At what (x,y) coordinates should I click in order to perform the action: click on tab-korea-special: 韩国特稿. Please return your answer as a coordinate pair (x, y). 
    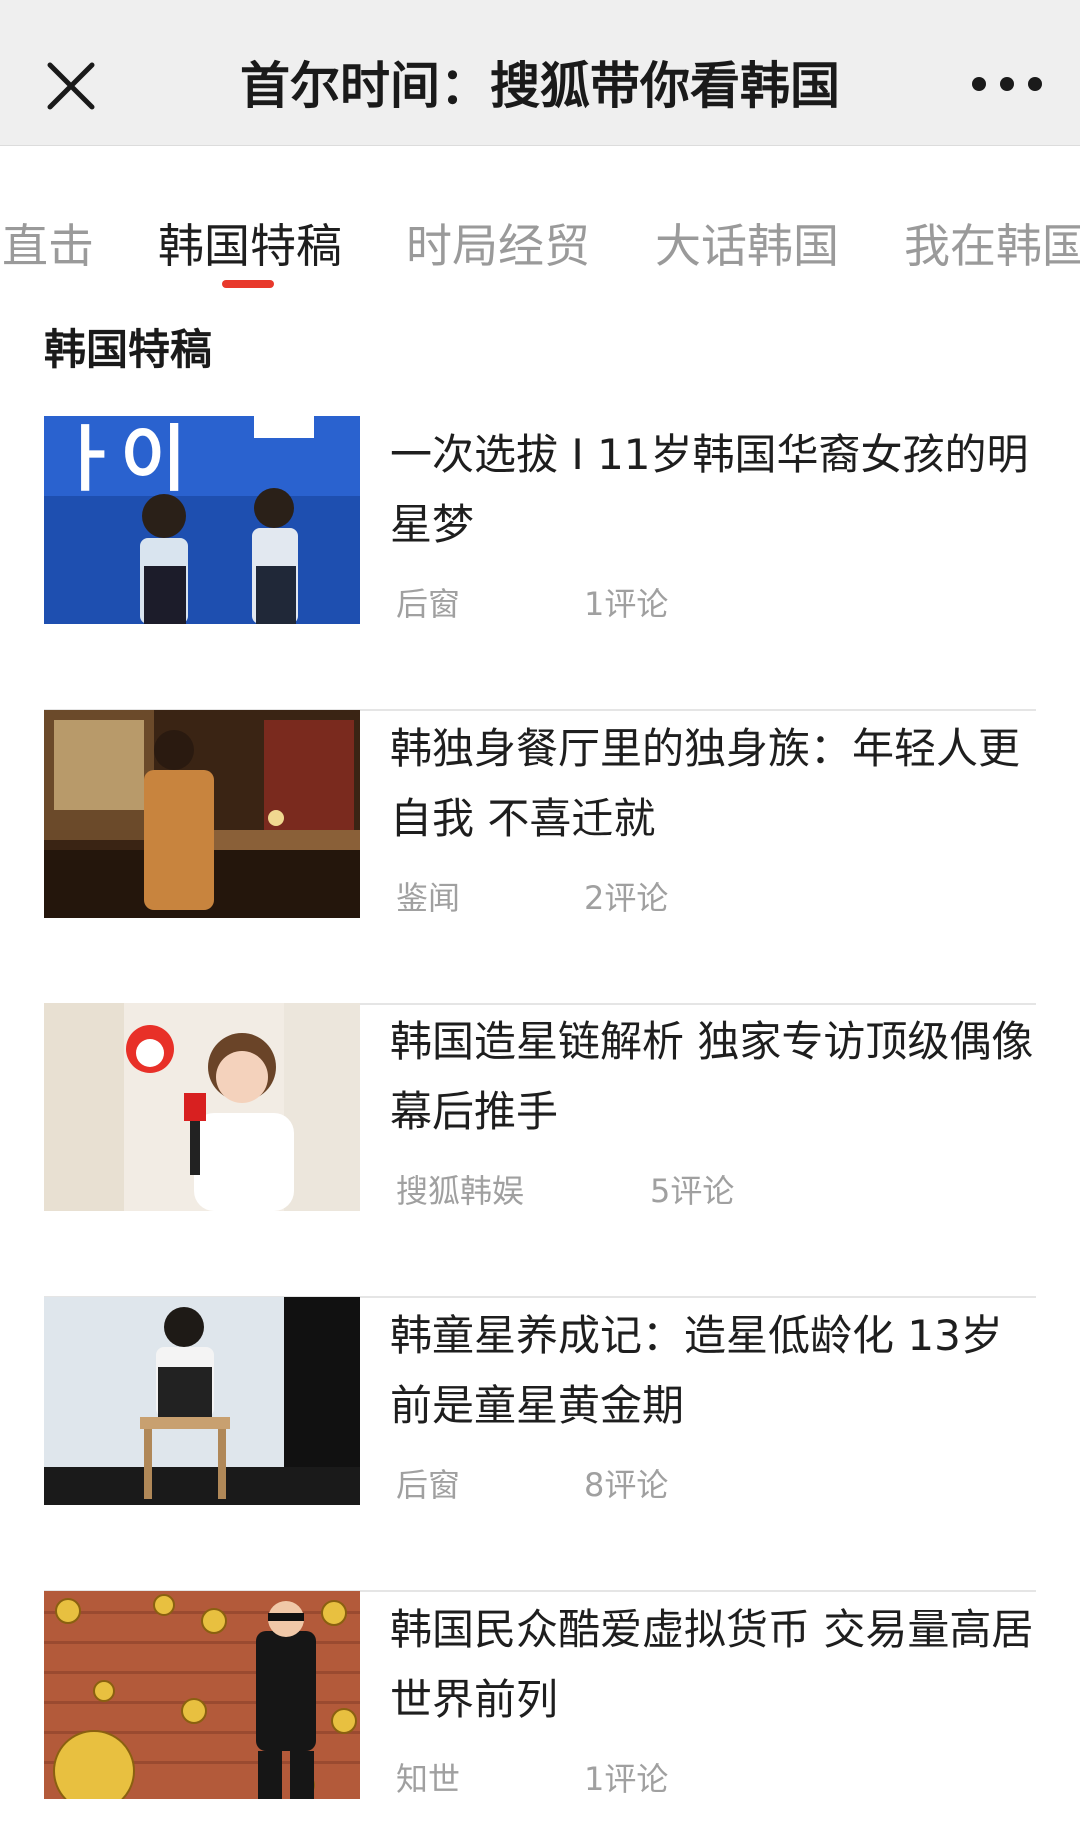
    Looking at the image, I should click on (250, 246).